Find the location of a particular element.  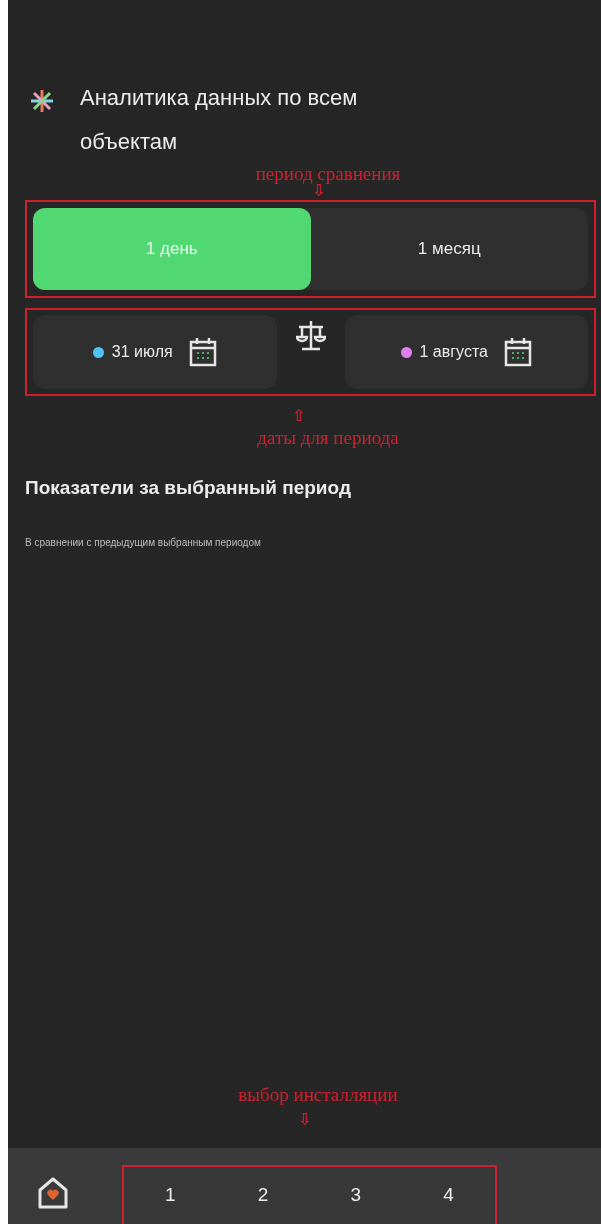

date-picker: 1 августа is located at coordinates (466, 352).